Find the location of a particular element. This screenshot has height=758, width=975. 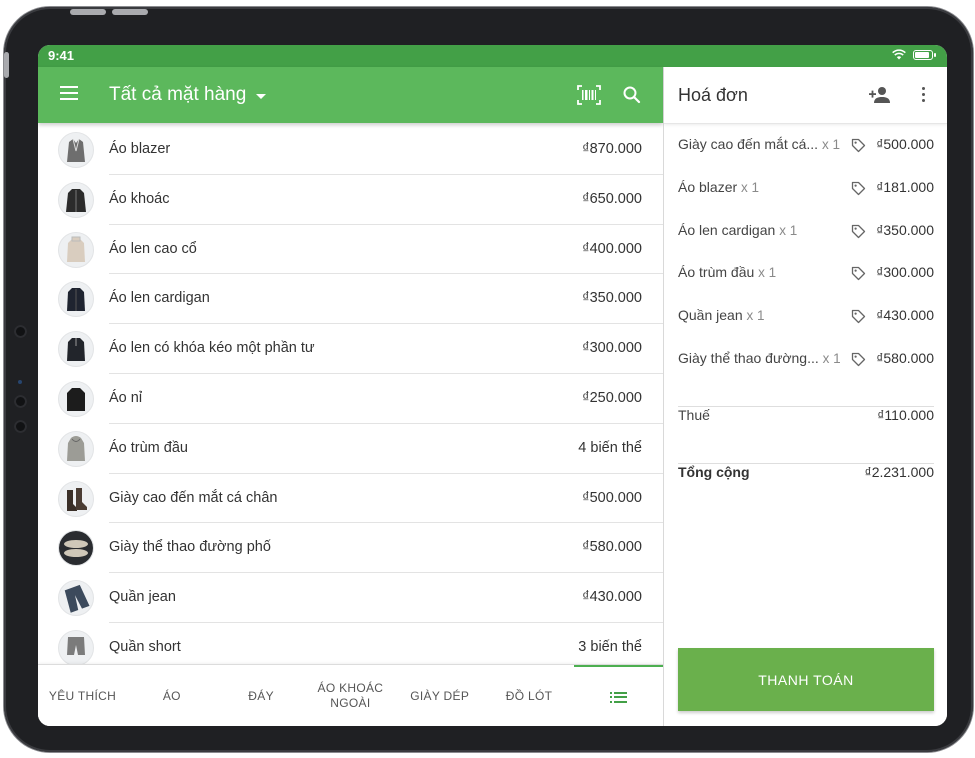

item-name: Áo trùm đầu is located at coordinates (148, 447).